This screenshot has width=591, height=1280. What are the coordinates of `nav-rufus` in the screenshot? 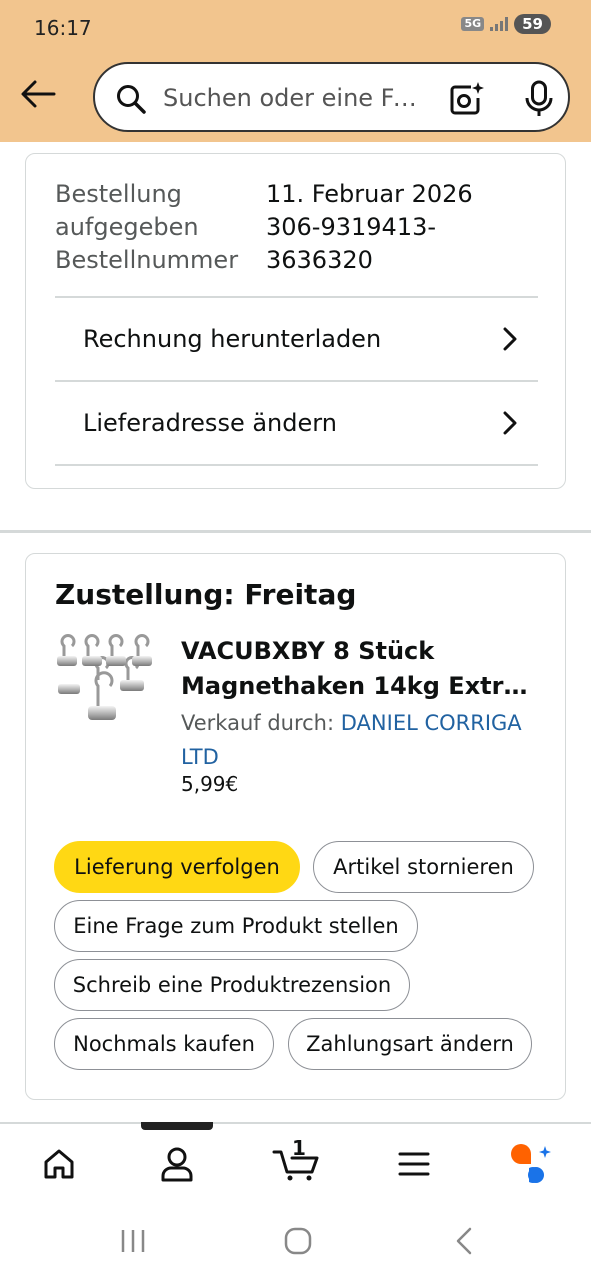 It's located at (530, 1164).